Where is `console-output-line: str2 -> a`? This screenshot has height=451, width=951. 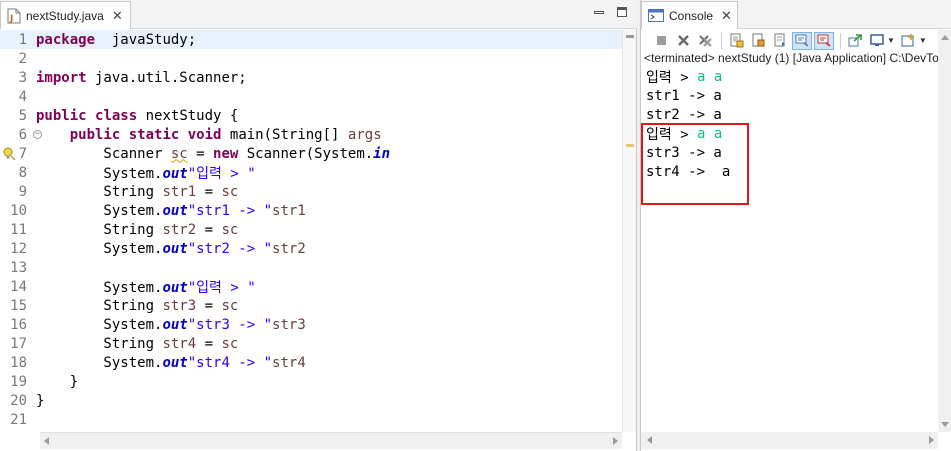 console-output-line: str2 -> a is located at coordinates (684, 114).